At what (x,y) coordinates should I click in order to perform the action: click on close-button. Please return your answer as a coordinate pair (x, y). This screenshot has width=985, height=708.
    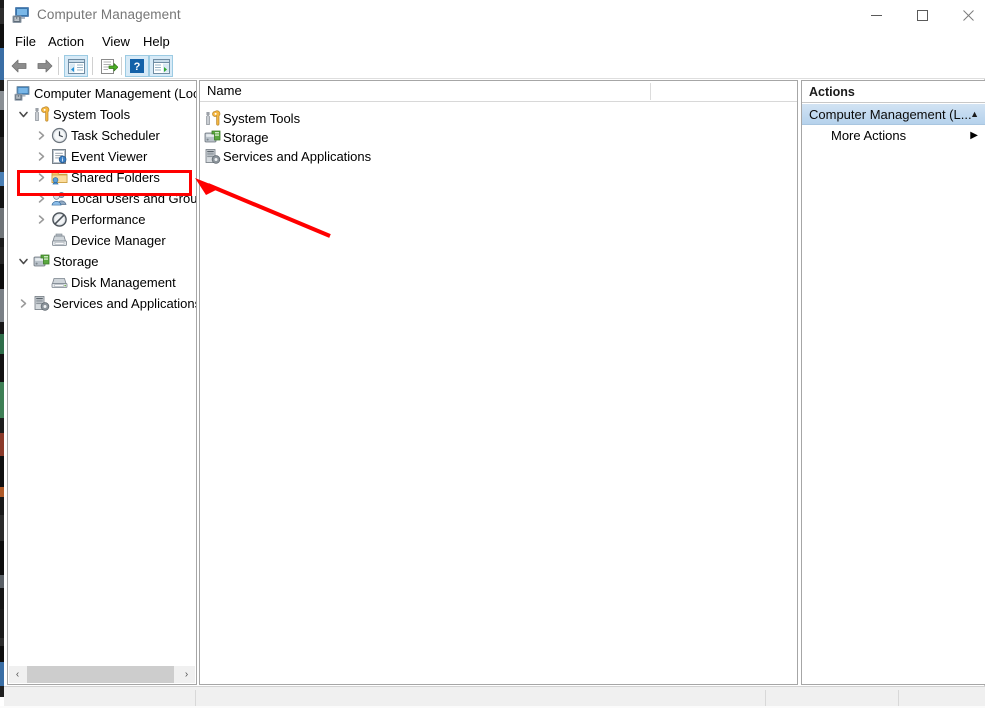
    Looking at the image, I should click on (965, 15).